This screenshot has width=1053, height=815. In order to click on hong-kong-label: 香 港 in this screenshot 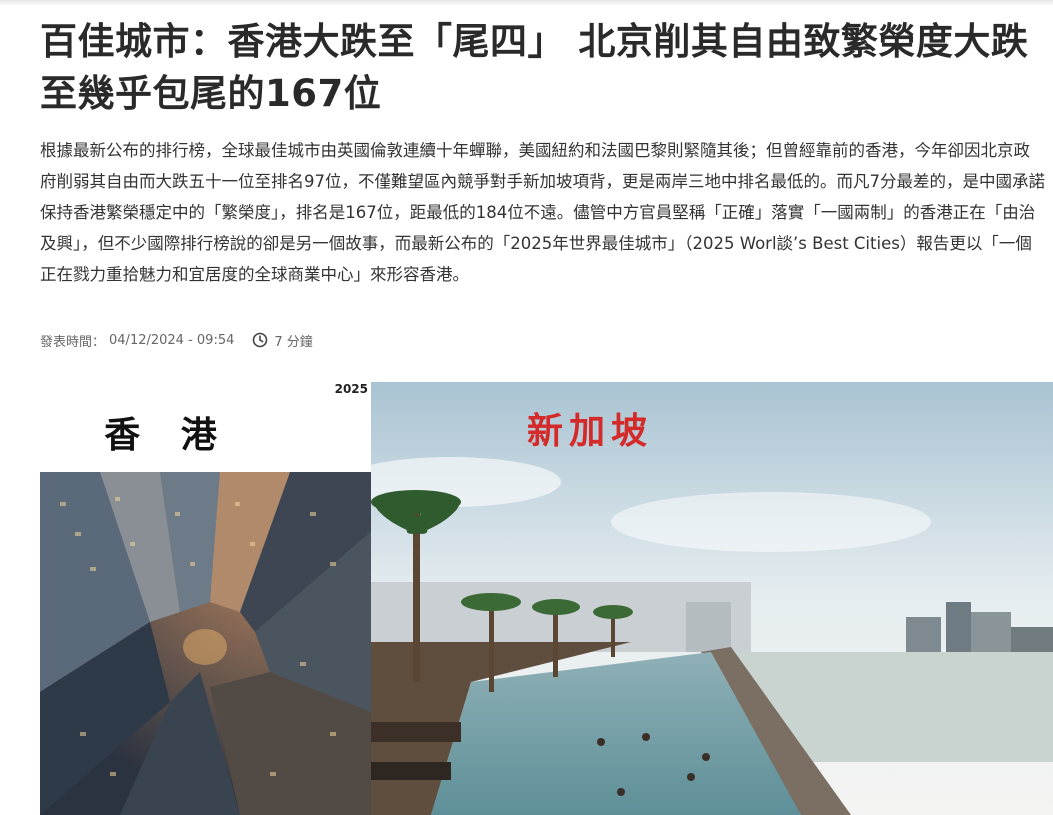, I will do `click(167, 435)`.